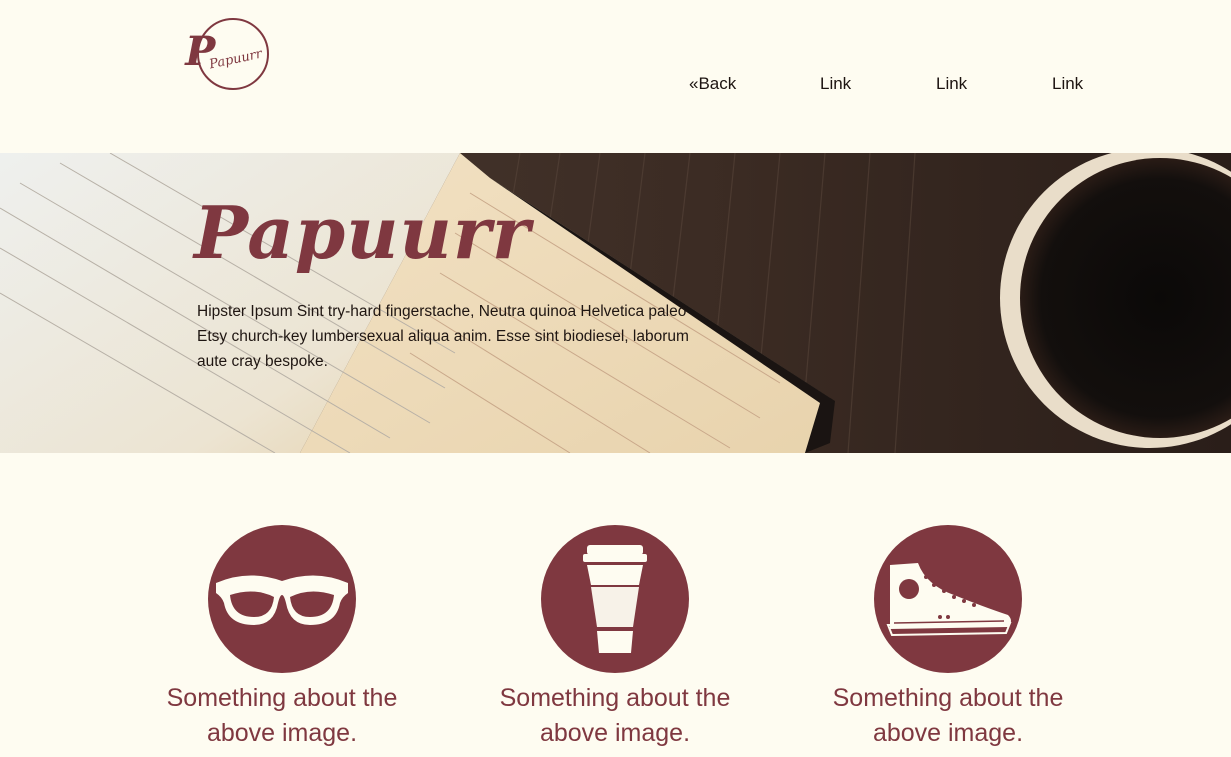 The width and height of the screenshot is (1231, 757). I want to click on feature-card-coffee: Something about the above image., so click(615, 638).